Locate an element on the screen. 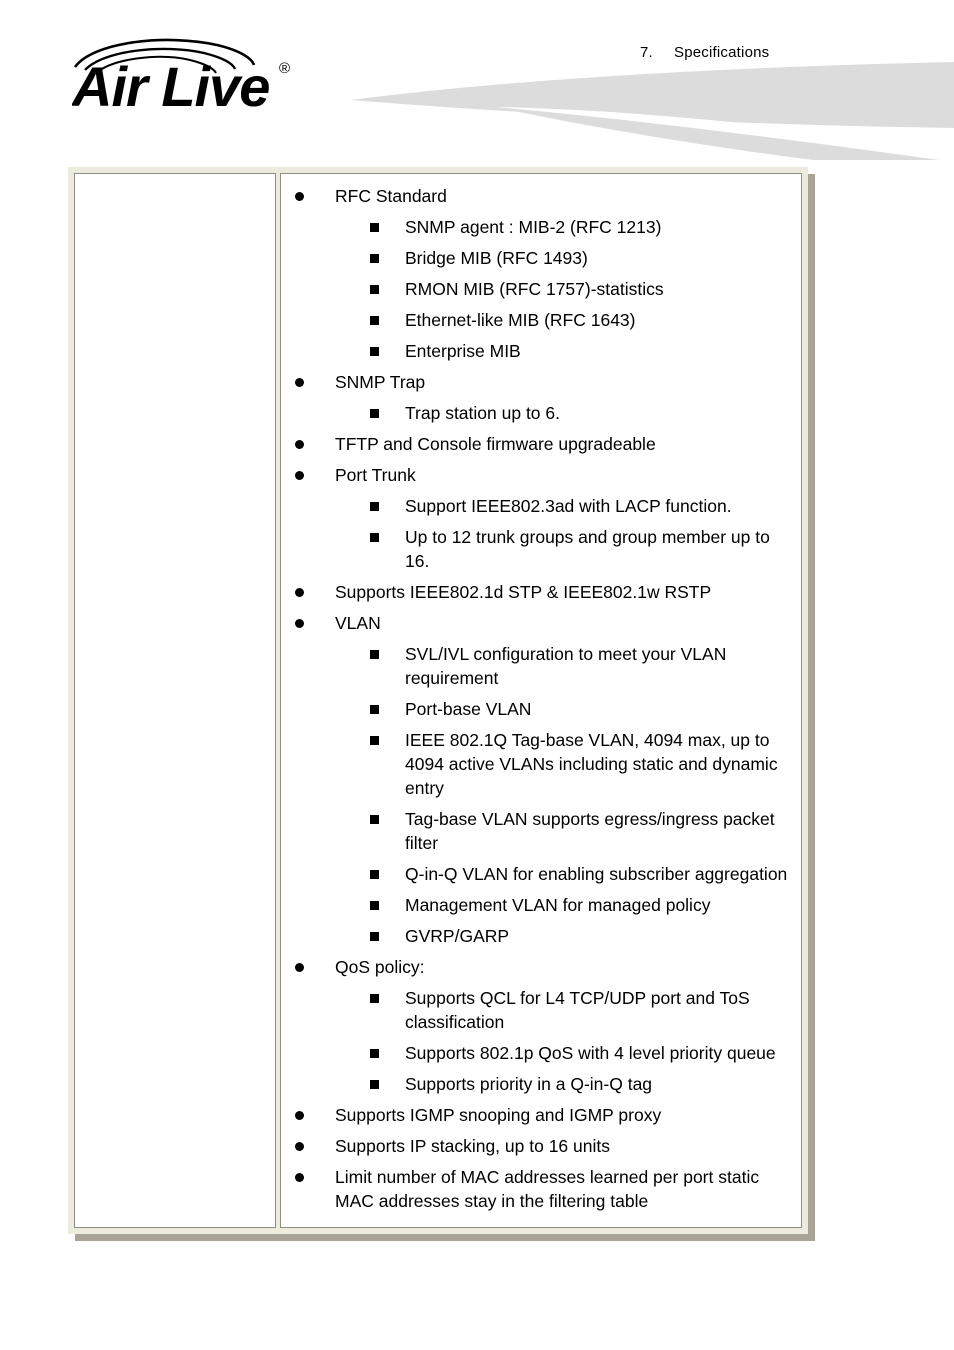  list-item: Management VLAN for managed policy is located at coordinates (581, 905).